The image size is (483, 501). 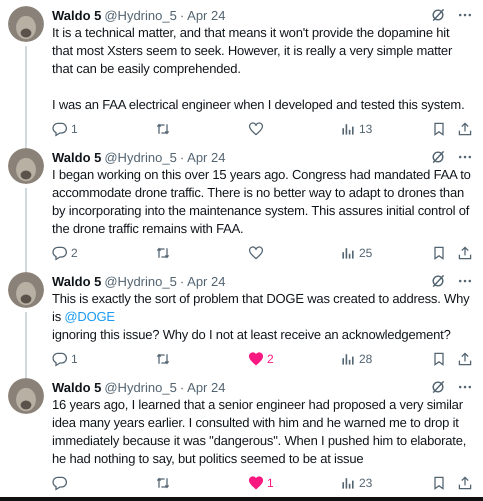 What do you see at coordinates (365, 129) in the screenshot?
I see `view-count: 13` at bounding box center [365, 129].